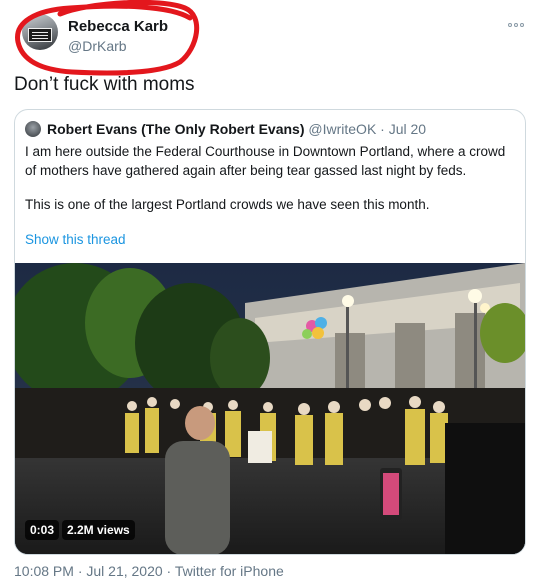 This screenshot has height=586, width=540. I want to click on author-handle: @DrKarb, so click(97, 46).